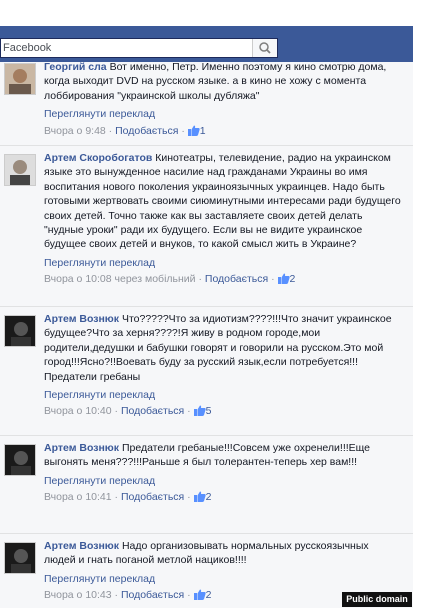 The image size is (425, 608). I want to click on comment-time: Вчора о 10:41, so click(78, 497).